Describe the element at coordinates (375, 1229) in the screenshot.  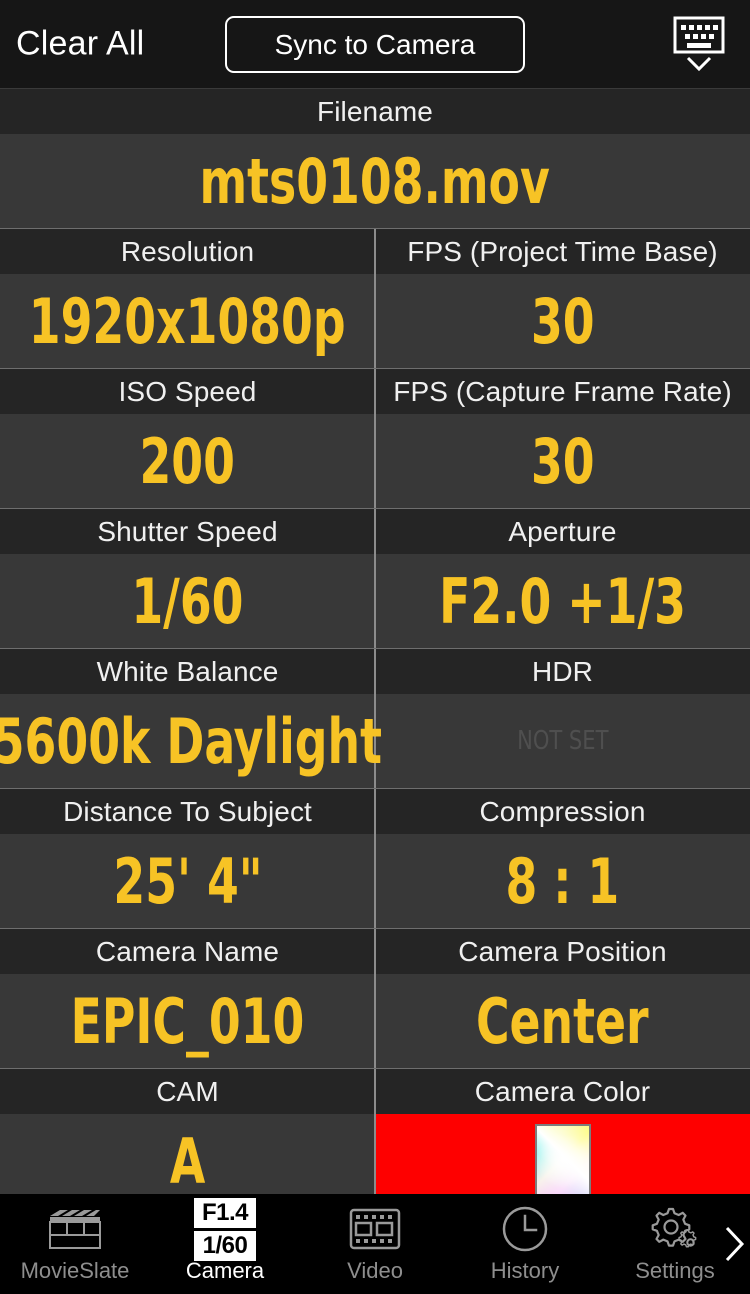
I see `film-strip-icon` at that location.